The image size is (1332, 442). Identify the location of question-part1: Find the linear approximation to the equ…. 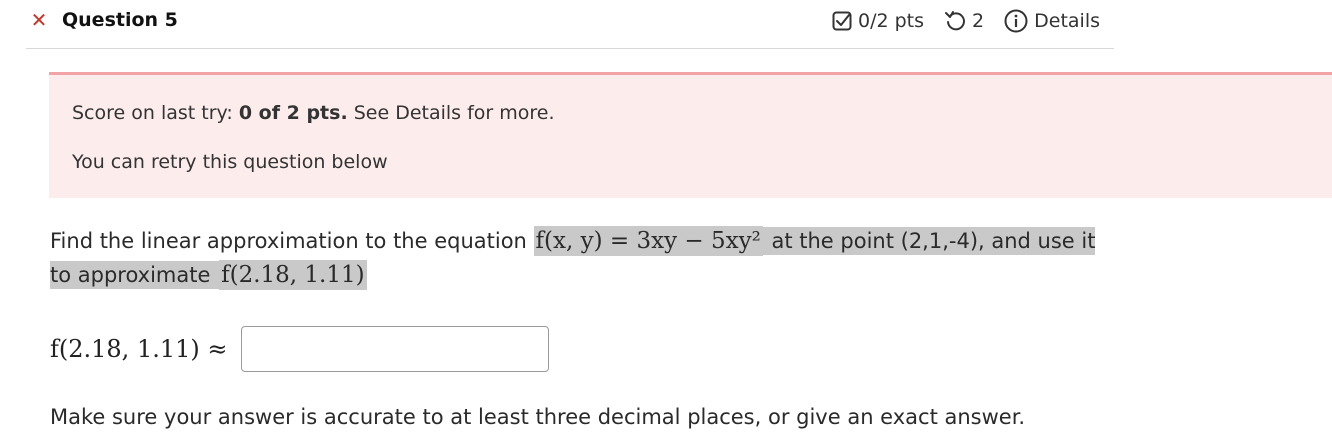
(292, 241).